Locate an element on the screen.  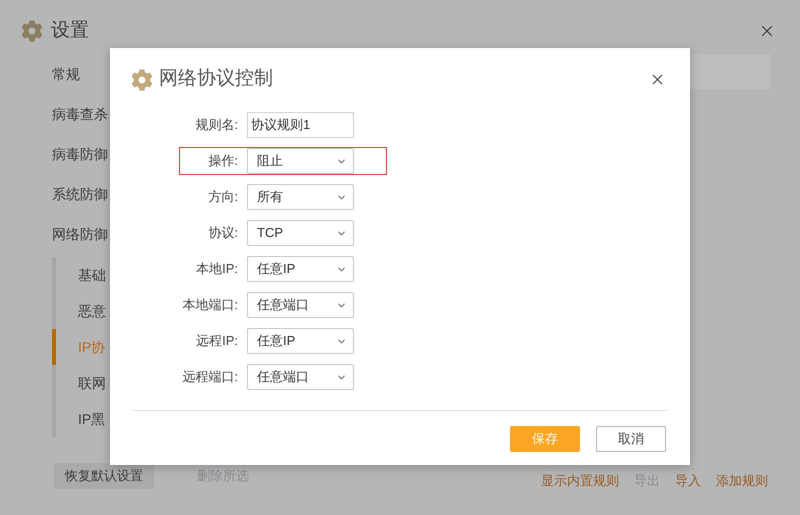
dropdown: 阻止 is located at coordinates (300, 161).